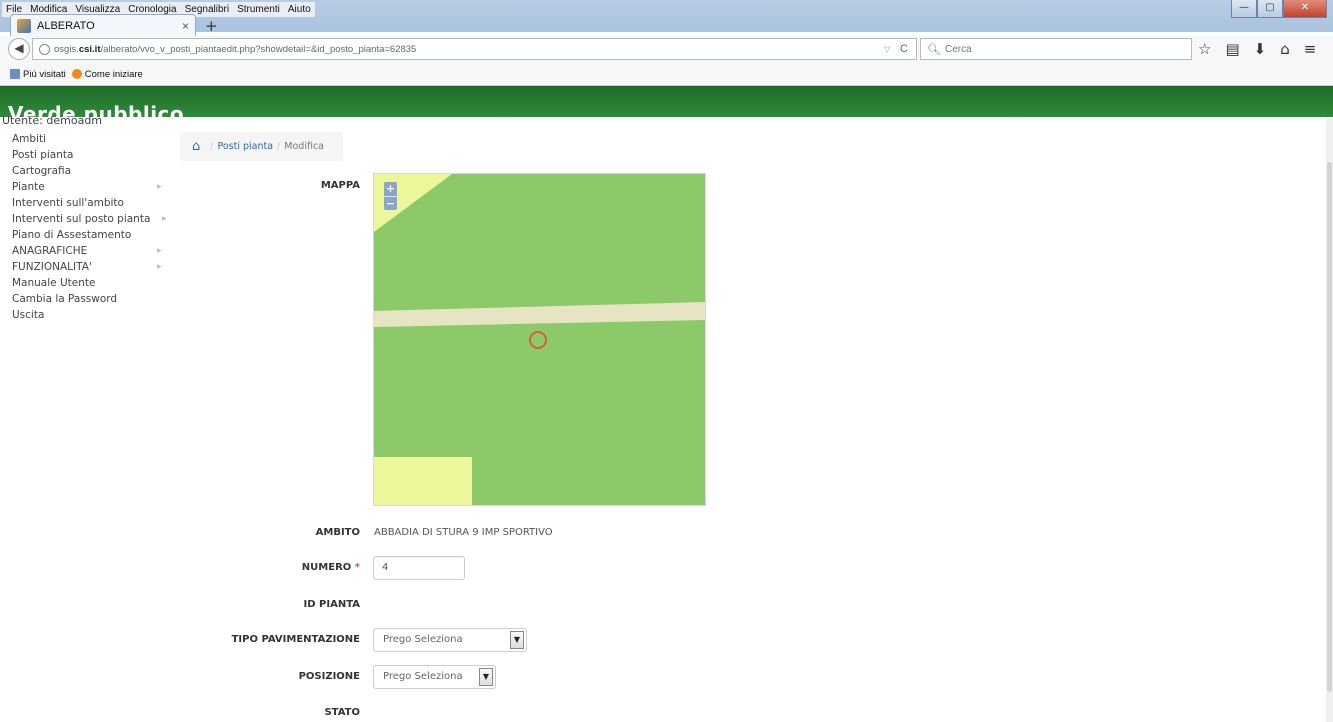 The image size is (1333, 722). What do you see at coordinates (92, 139) in the screenshot?
I see `sidebar-item-ambiti: Ambiti` at bounding box center [92, 139].